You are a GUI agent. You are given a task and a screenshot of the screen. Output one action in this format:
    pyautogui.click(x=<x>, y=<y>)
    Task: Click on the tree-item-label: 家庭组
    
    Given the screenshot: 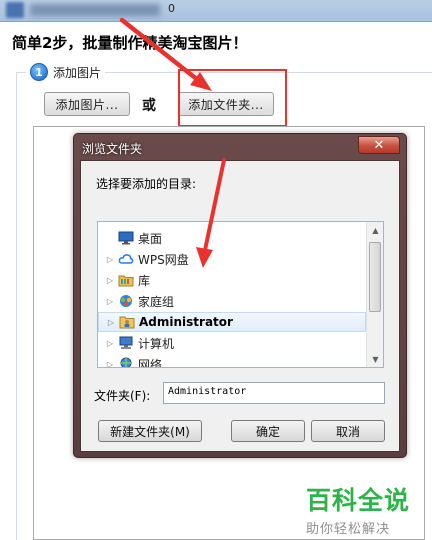 What is the action you would take?
    pyautogui.click(x=156, y=301)
    